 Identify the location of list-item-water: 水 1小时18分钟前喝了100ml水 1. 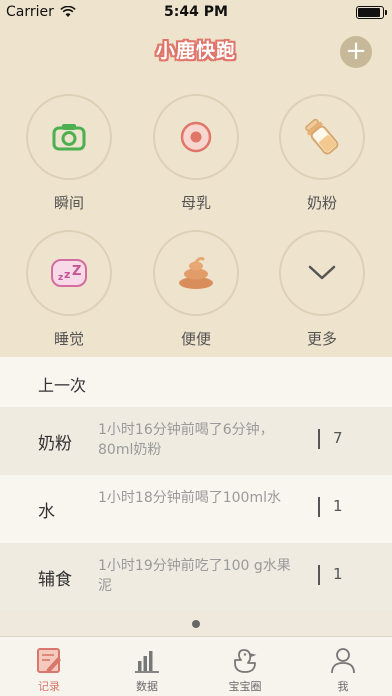
(196, 509).